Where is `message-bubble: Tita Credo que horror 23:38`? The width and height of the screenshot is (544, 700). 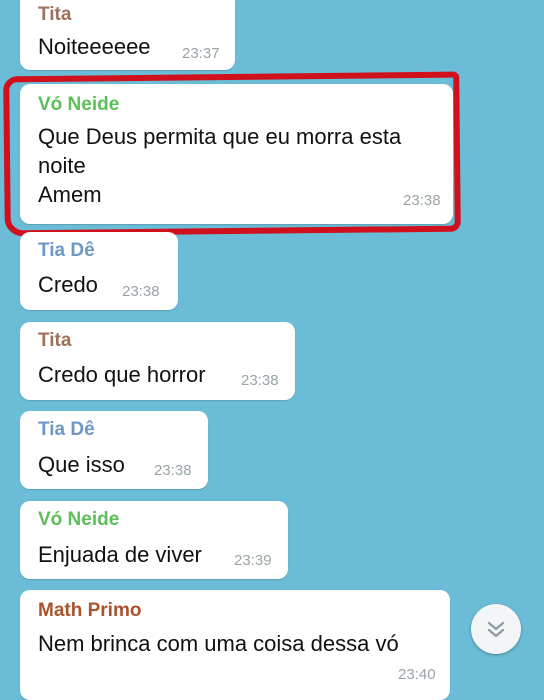
message-bubble: Tita Credo que horror 23:38 is located at coordinates (157, 361).